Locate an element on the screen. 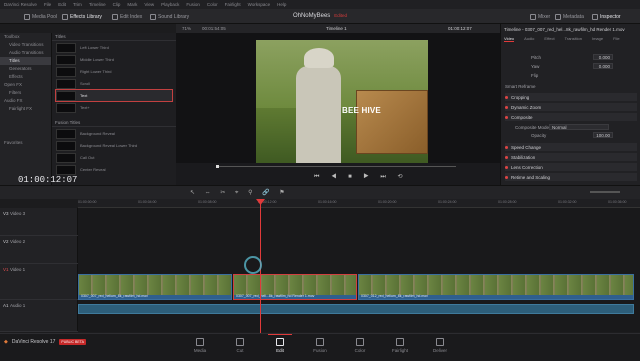 The image size is (640, 361). ruler-tick: 01:00:24:00 is located at coordinates (447, 202).